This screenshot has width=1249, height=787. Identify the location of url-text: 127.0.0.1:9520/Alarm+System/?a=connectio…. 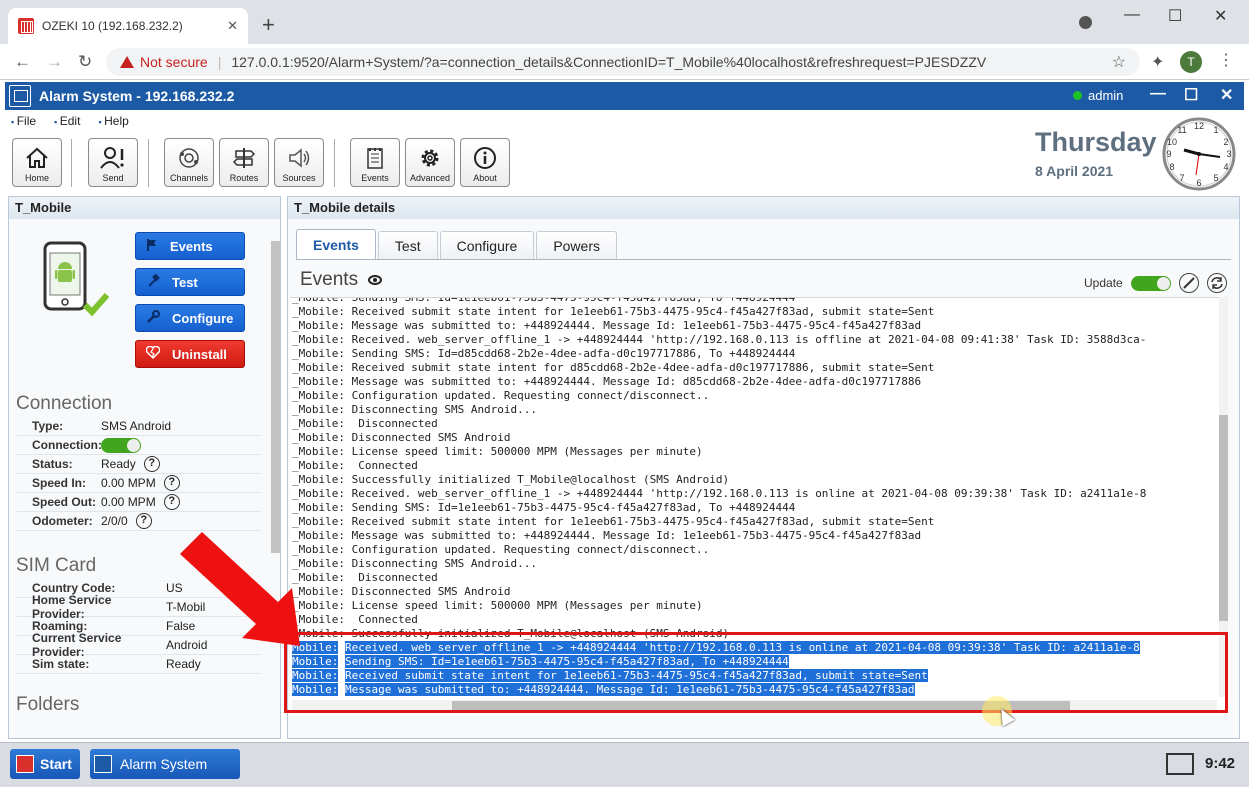
(608, 62).